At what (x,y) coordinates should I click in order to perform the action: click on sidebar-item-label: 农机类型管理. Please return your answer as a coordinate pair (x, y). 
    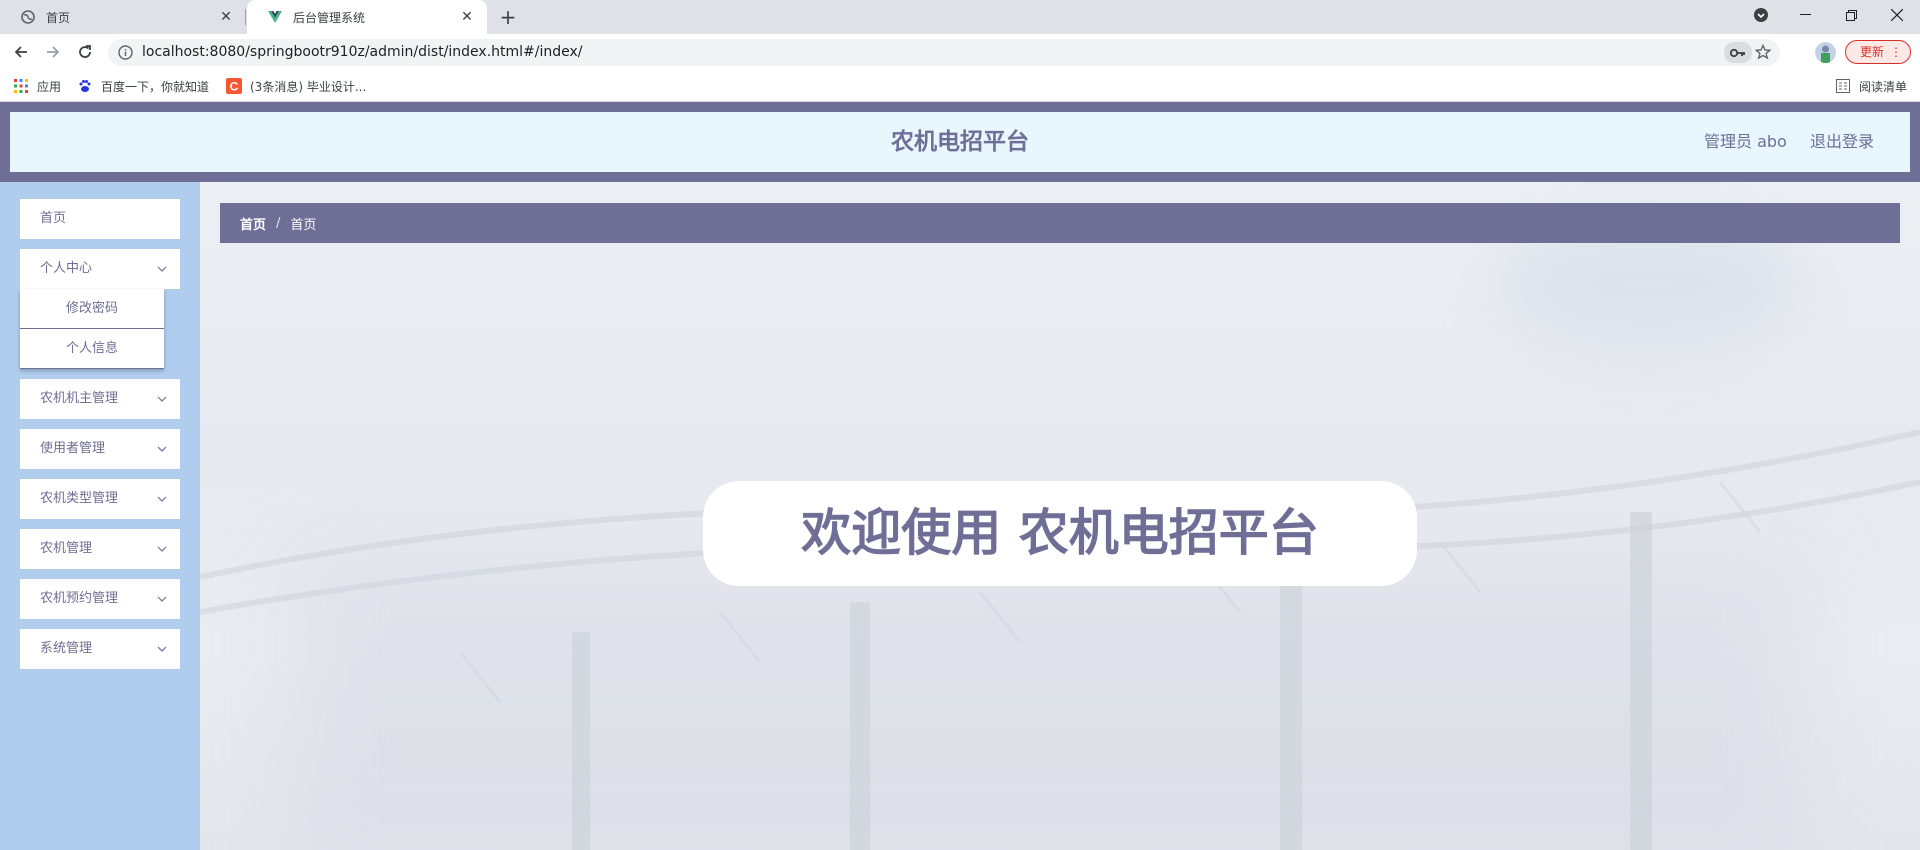
    Looking at the image, I should click on (79, 498).